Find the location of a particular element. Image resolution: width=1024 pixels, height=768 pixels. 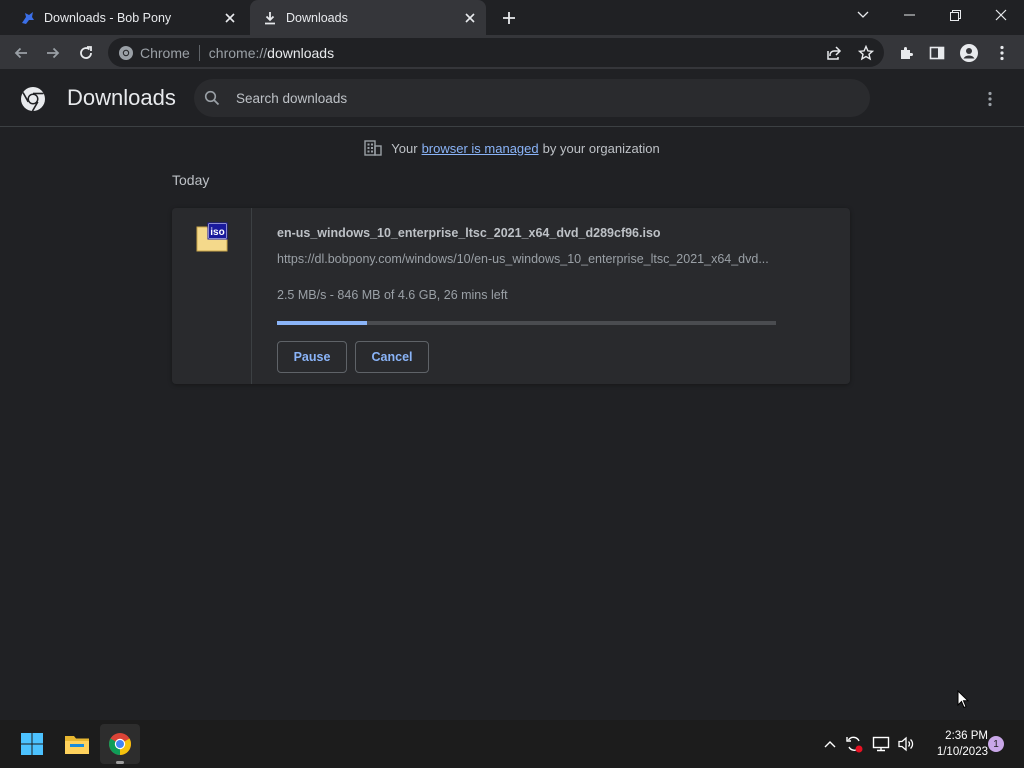

clock-date: 1/10/2023 is located at coordinates (962, 752).